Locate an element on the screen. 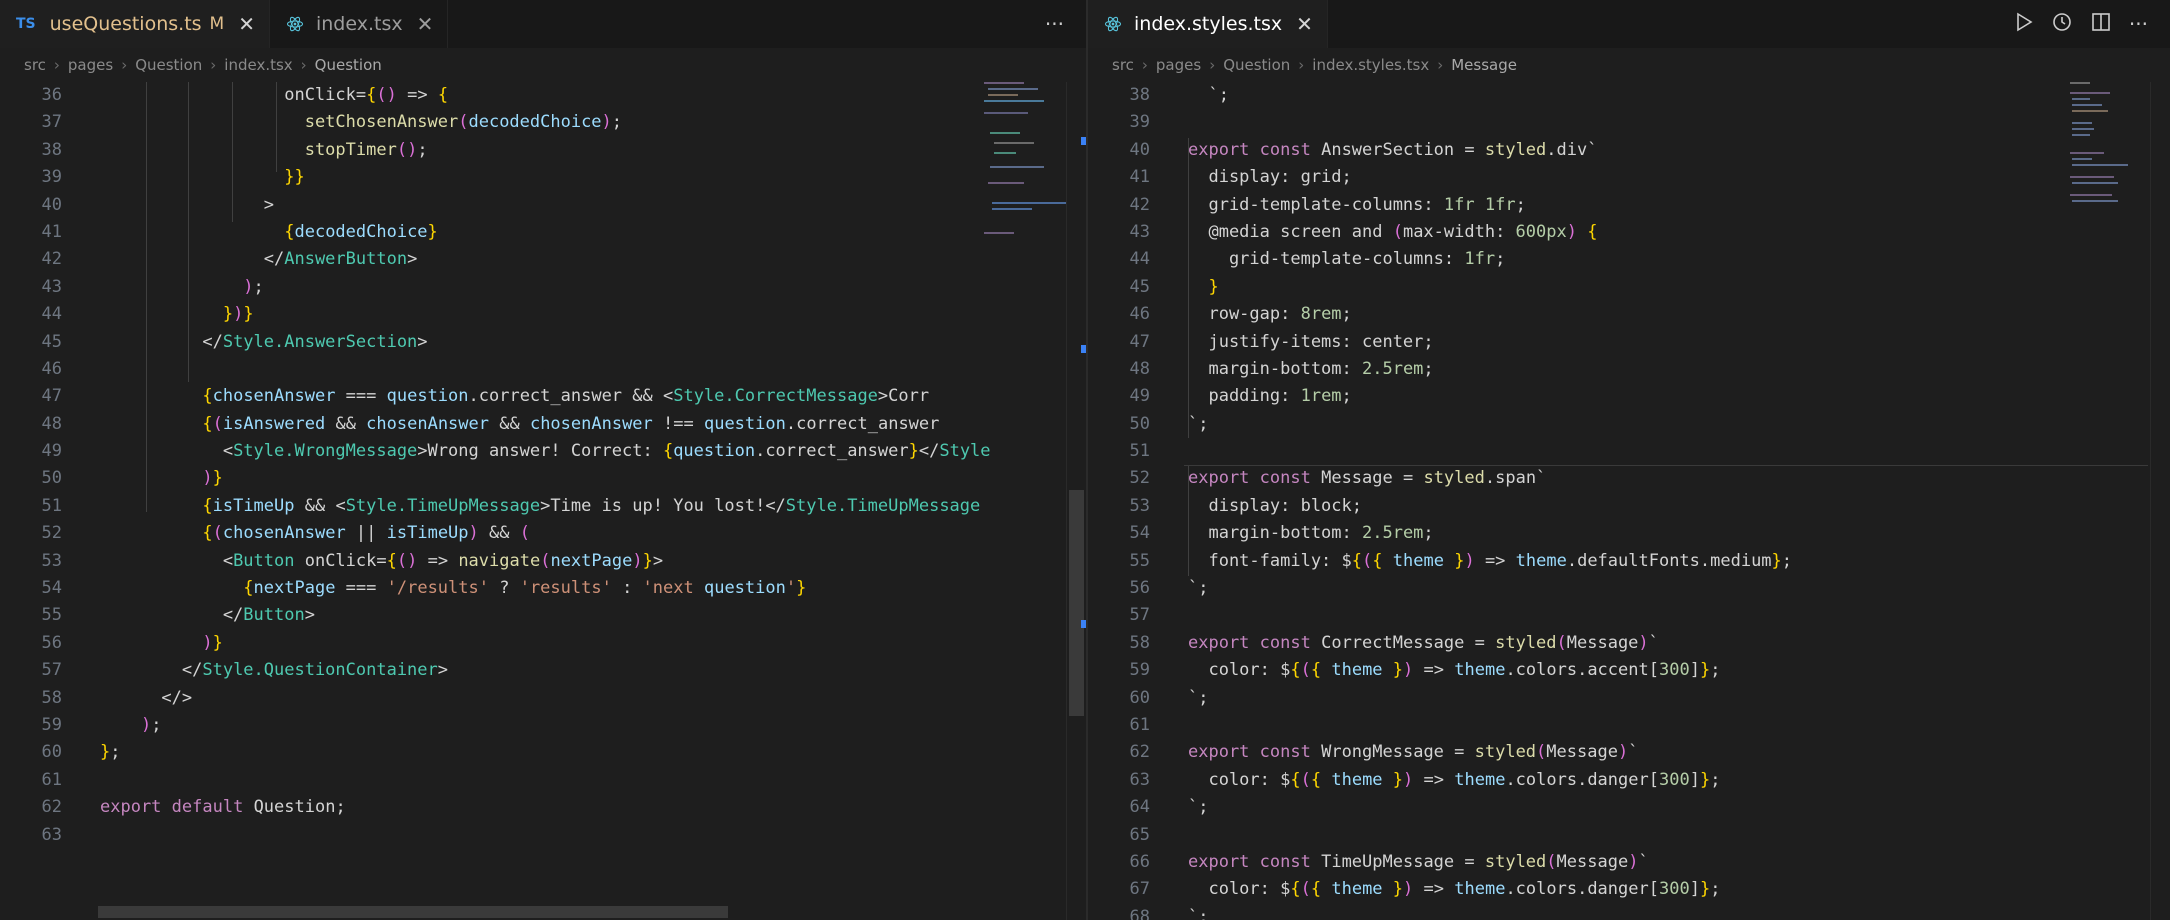 Image resolution: width=2170 pixels, height=920 pixels. tab-index-styles-tsx: index.styles.tsx ✕ is located at coordinates (1208, 24).